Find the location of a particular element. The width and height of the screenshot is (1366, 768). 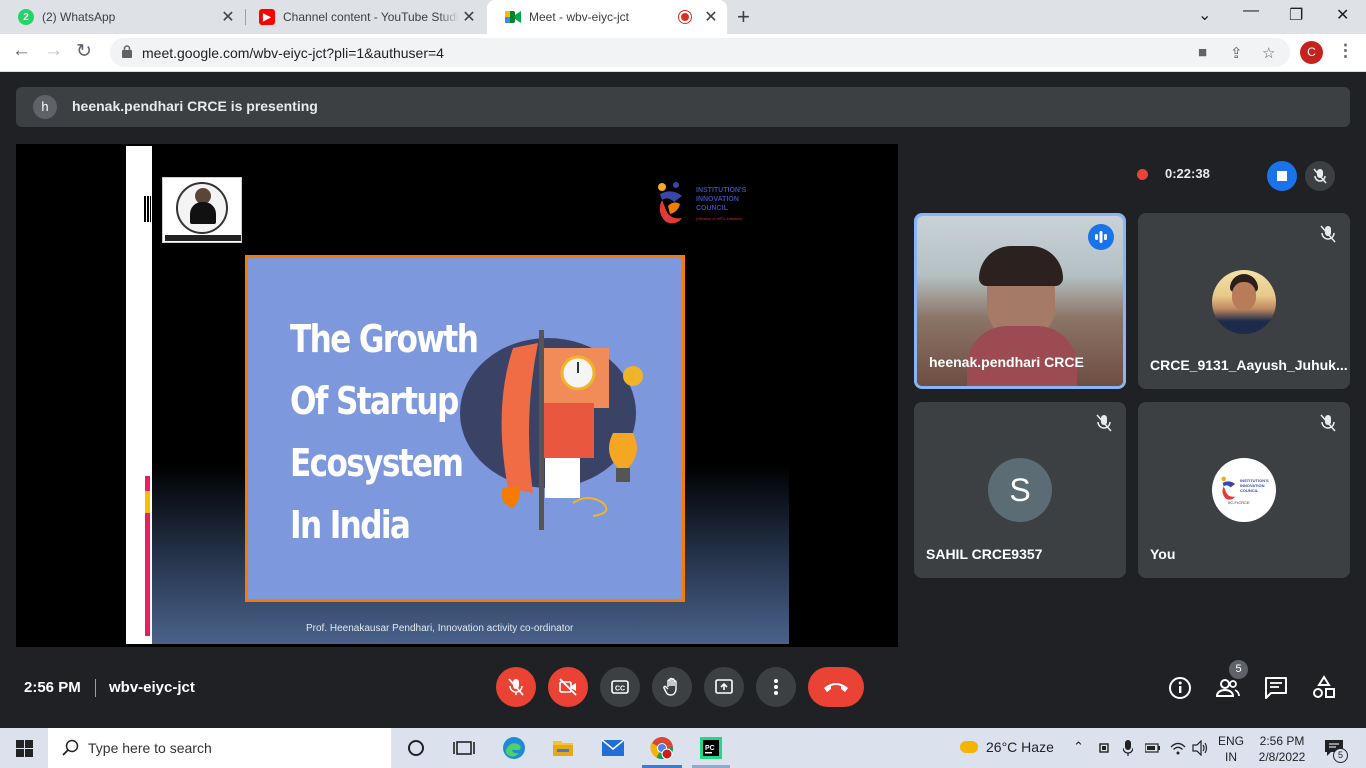

iic-title: INSTITUTION'S INNOVATION COUNCIL is located at coordinates (721, 199).